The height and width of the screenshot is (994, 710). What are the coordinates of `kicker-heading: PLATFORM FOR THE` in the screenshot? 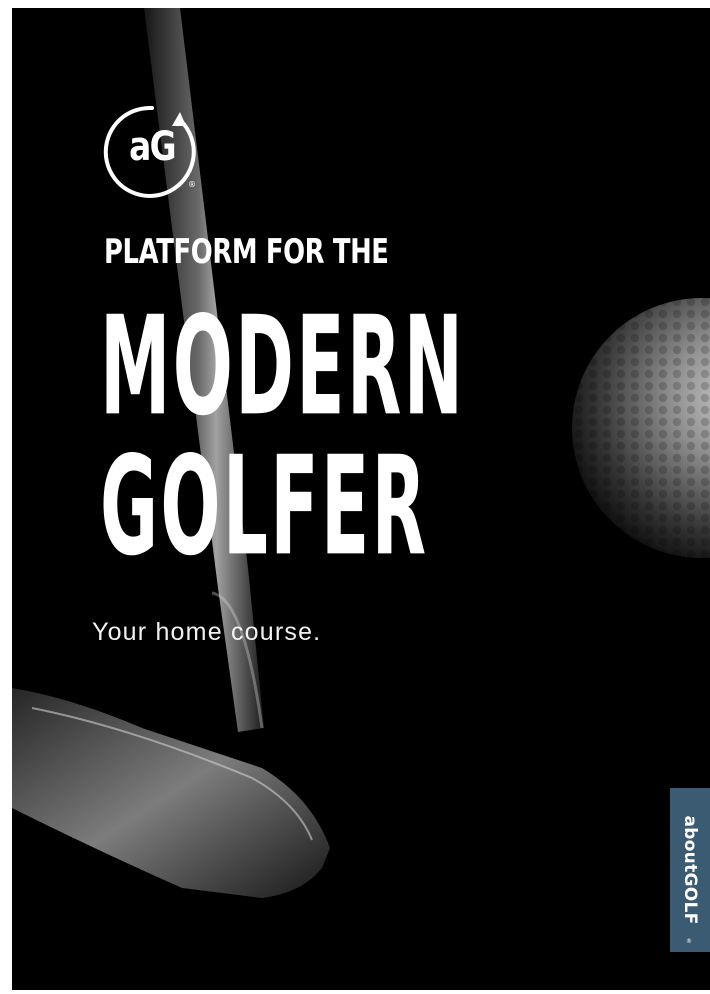 It's located at (246, 252).